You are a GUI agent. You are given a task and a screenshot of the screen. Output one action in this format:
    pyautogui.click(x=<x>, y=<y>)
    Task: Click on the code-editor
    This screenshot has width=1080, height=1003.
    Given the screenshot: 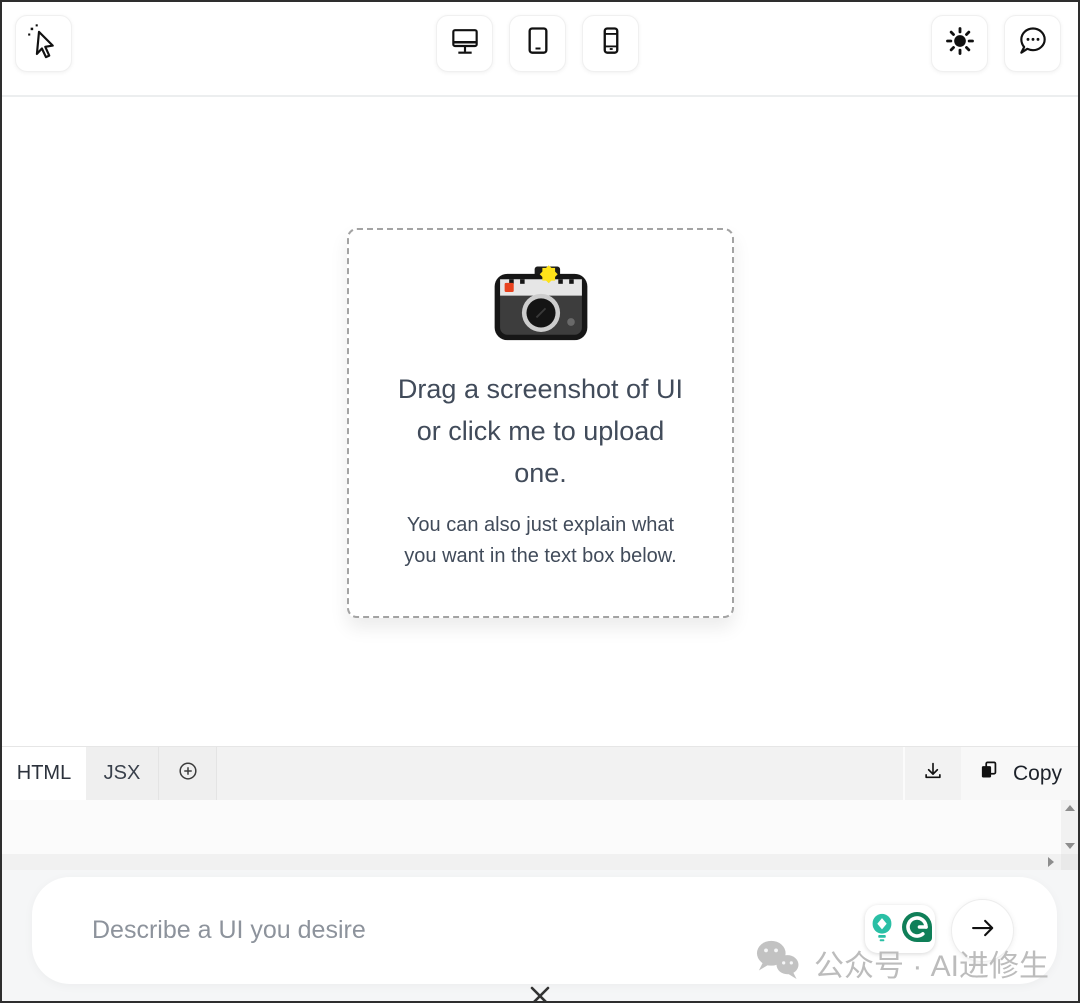 What is the action you would take?
    pyautogui.click(x=540, y=835)
    